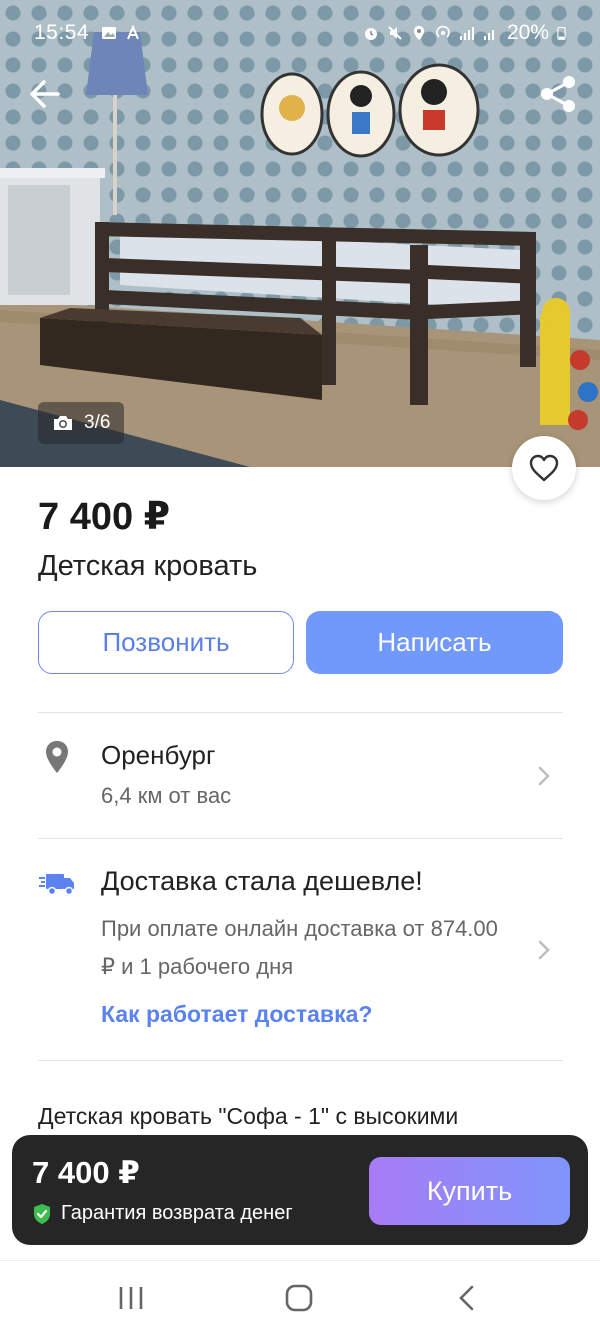 This screenshot has height=1332, width=600. What do you see at coordinates (177, 1213) in the screenshot?
I see `guarantee-text: Гарантия возврата денег` at bounding box center [177, 1213].